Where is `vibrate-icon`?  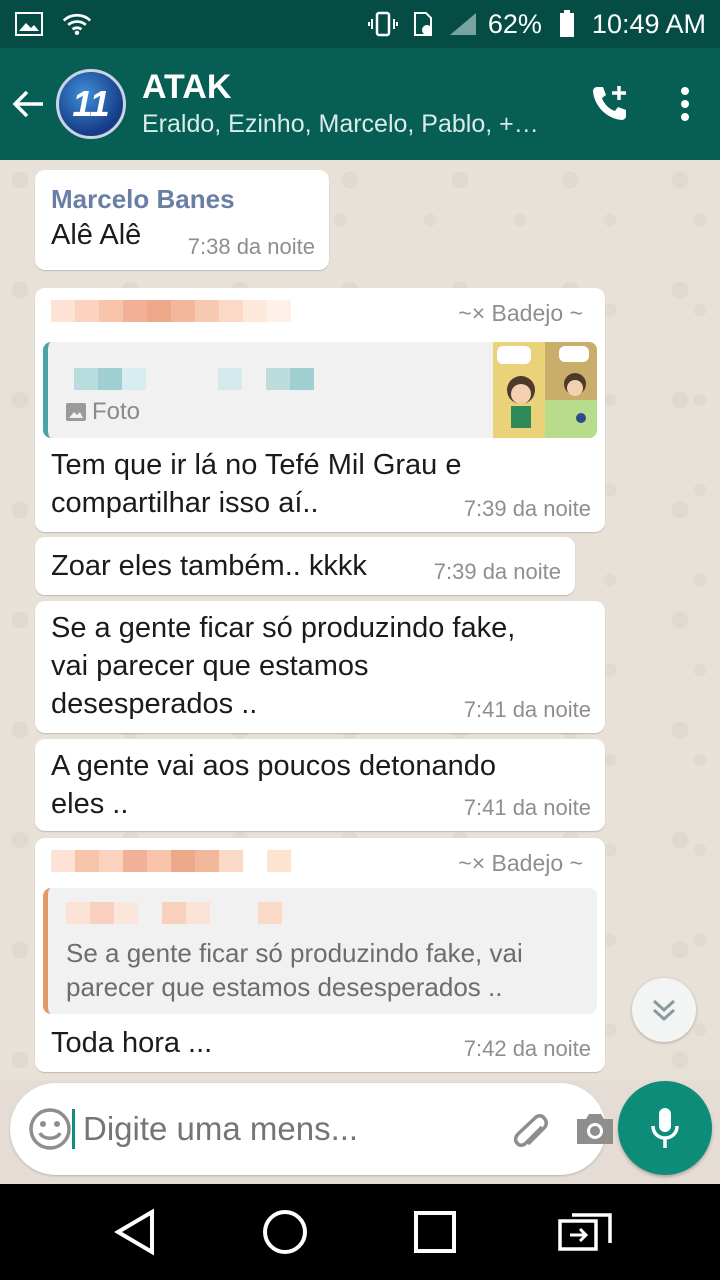
vibrate-icon is located at coordinates (382, 24).